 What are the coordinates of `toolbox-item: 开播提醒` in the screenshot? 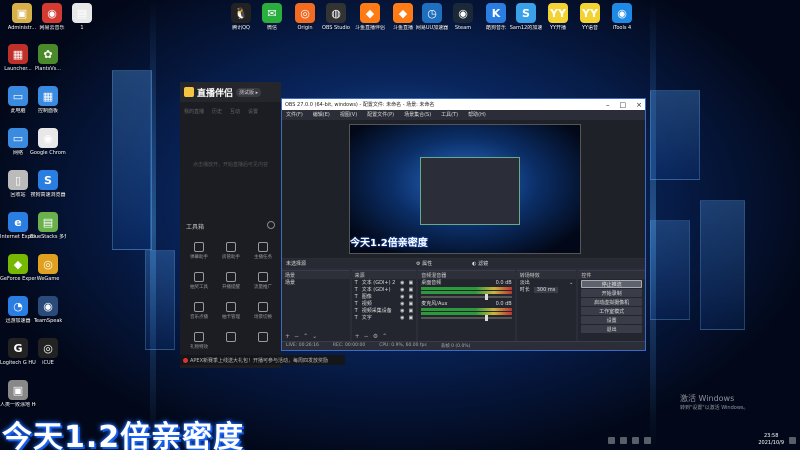 It's located at (231, 281).